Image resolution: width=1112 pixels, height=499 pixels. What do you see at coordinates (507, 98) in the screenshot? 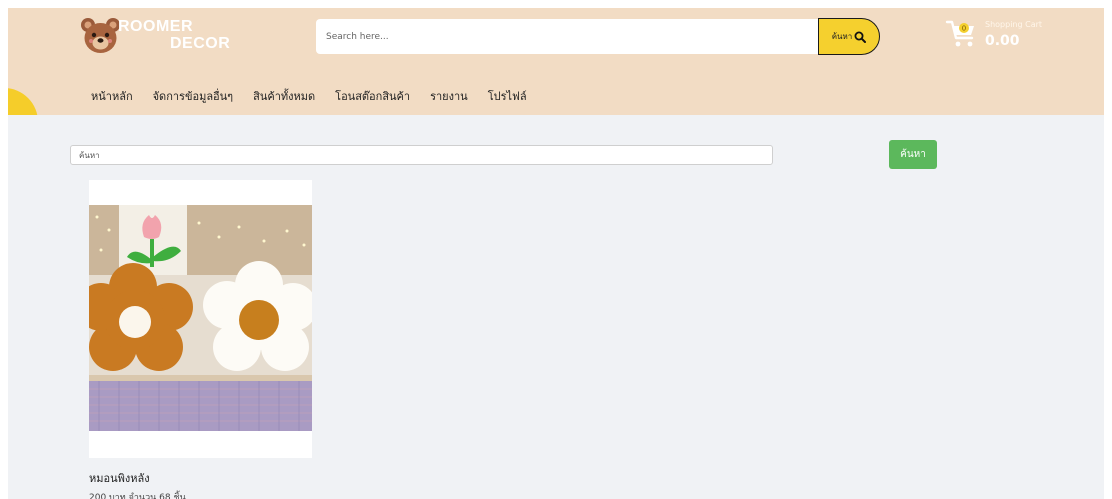
I see `nav-item-profile: โปรไฟล์` at bounding box center [507, 98].